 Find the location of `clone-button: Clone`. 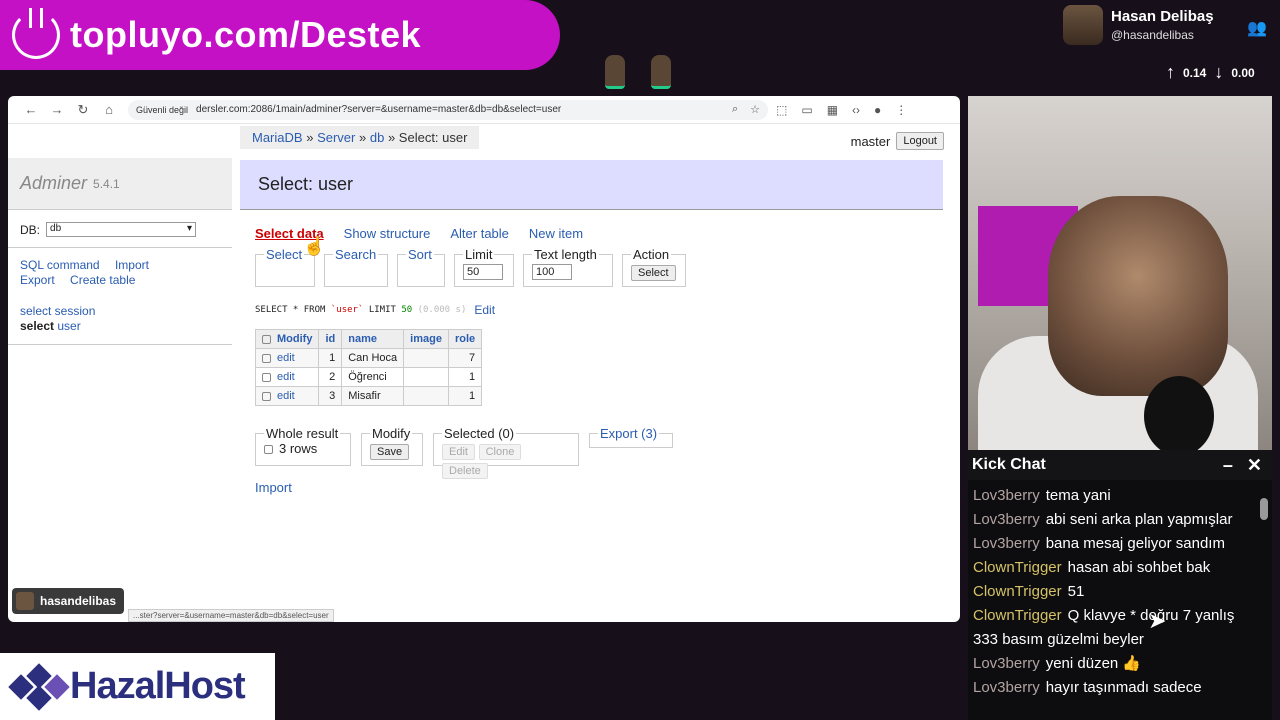

clone-button: Clone is located at coordinates (500, 452).